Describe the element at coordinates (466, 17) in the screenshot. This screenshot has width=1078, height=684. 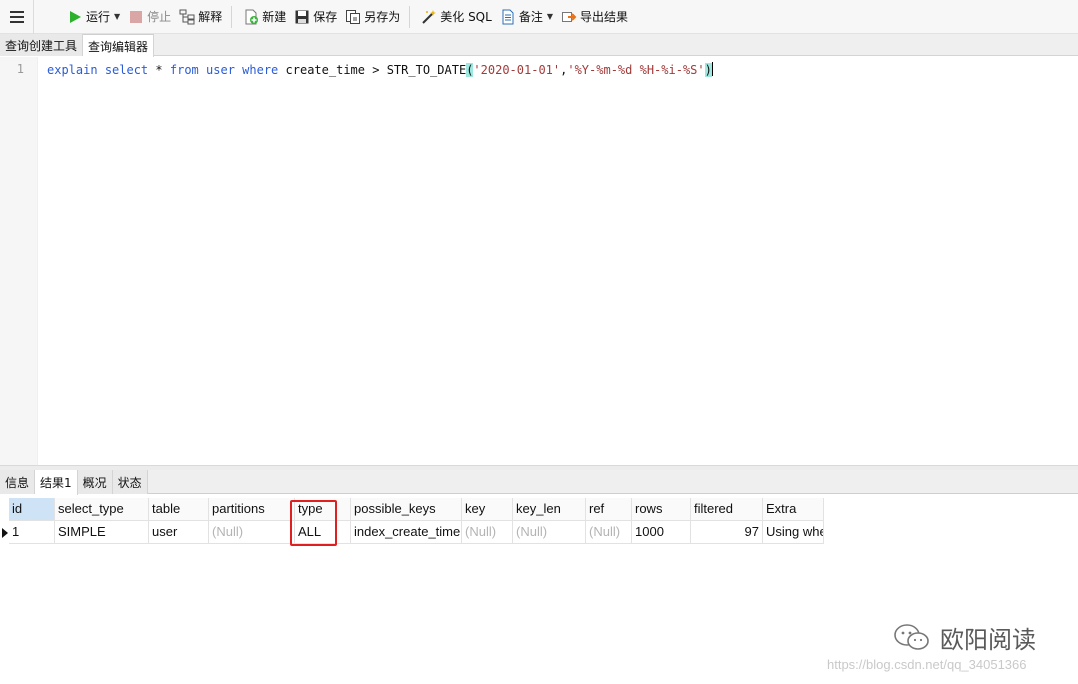
I see `beautify-sql-label: 美化 SQL` at that location.